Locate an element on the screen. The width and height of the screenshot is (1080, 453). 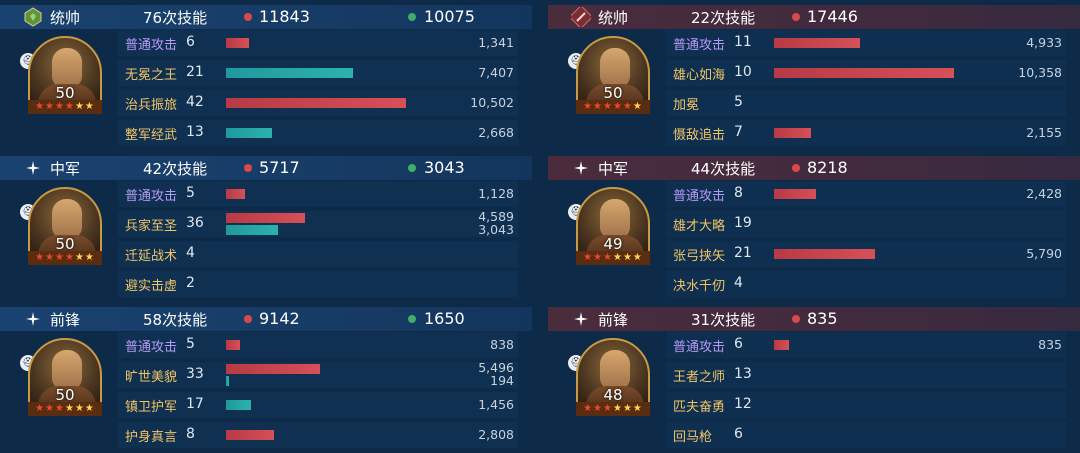
damage-value: 5,790 is located at coordinates (1044, 253).